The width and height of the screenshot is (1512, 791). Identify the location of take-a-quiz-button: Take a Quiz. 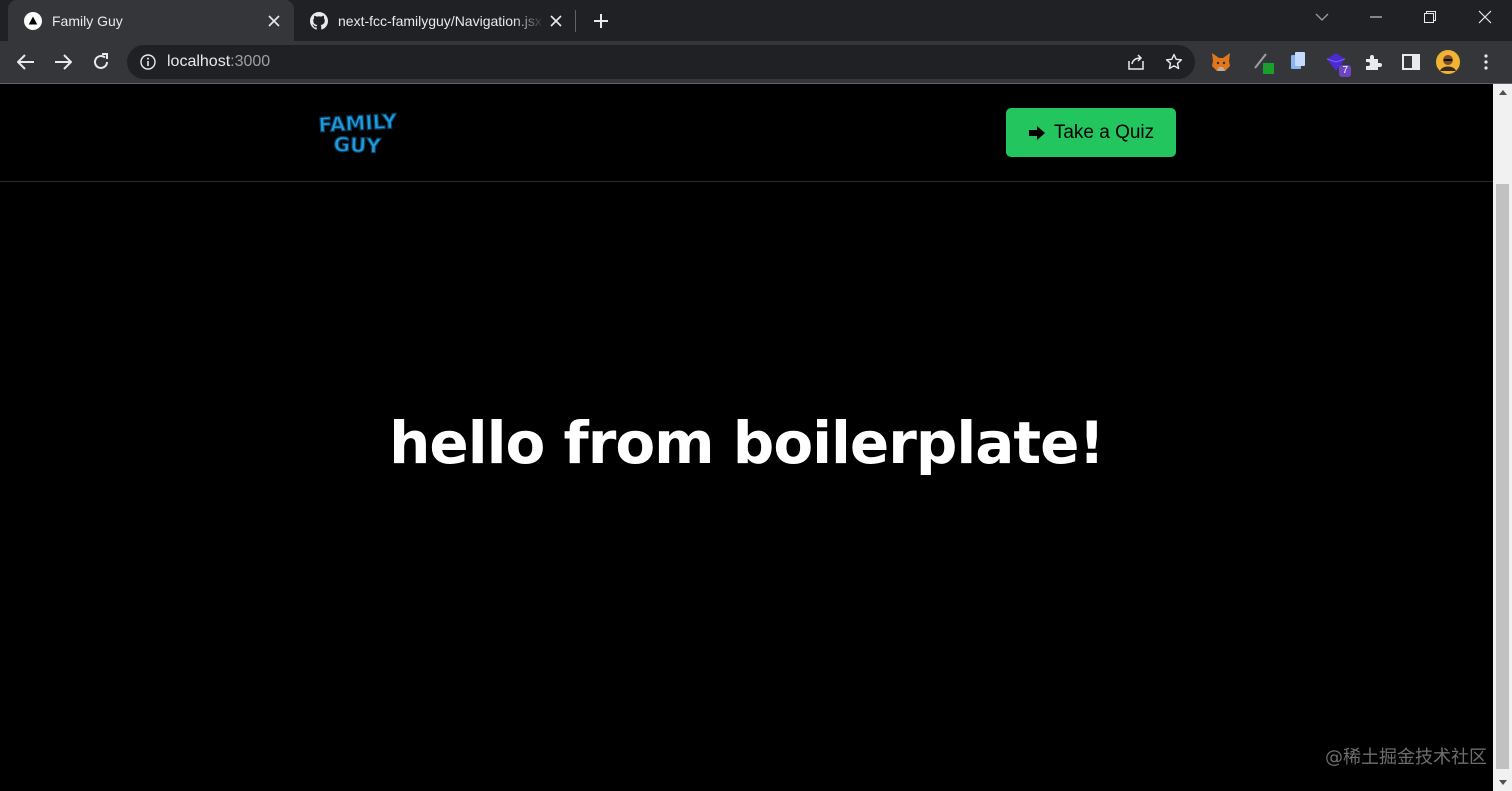
(1091, 132).